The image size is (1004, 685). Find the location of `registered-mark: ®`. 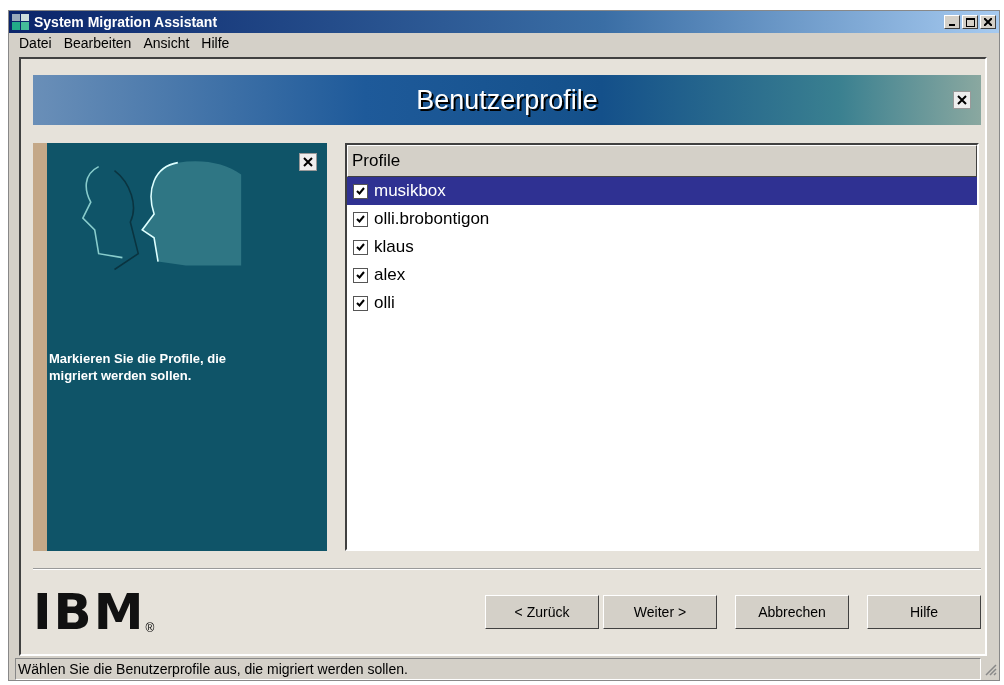

registered-mark: ® is located at coordinates (150, 628).